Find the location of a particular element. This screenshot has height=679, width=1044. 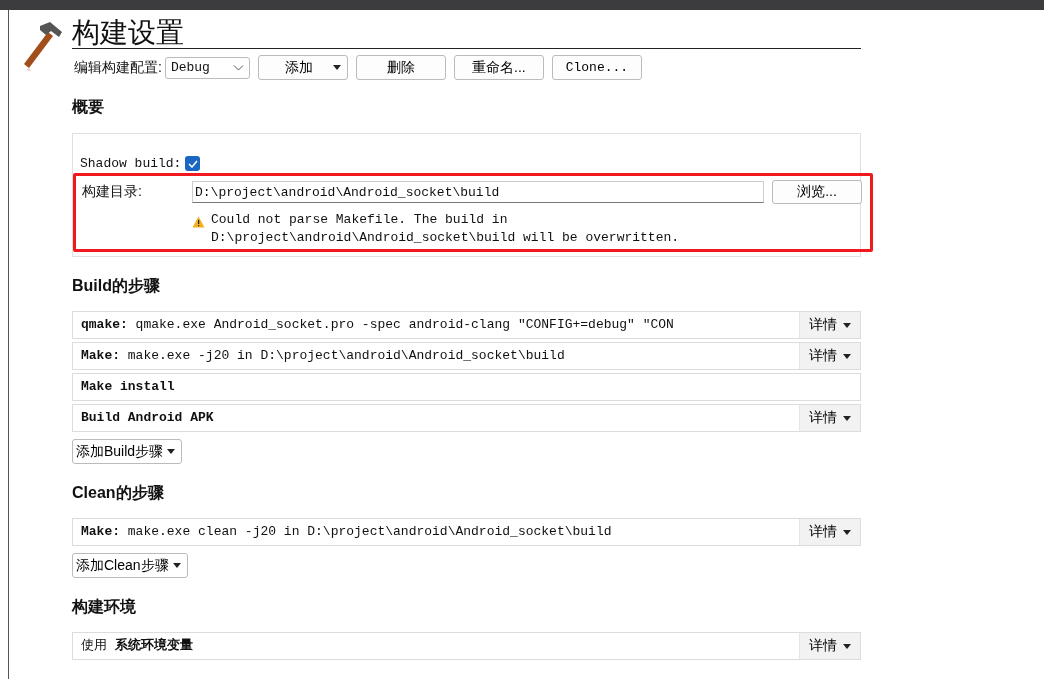

page-title: 构建设置 is located at coordinates (466, 34).